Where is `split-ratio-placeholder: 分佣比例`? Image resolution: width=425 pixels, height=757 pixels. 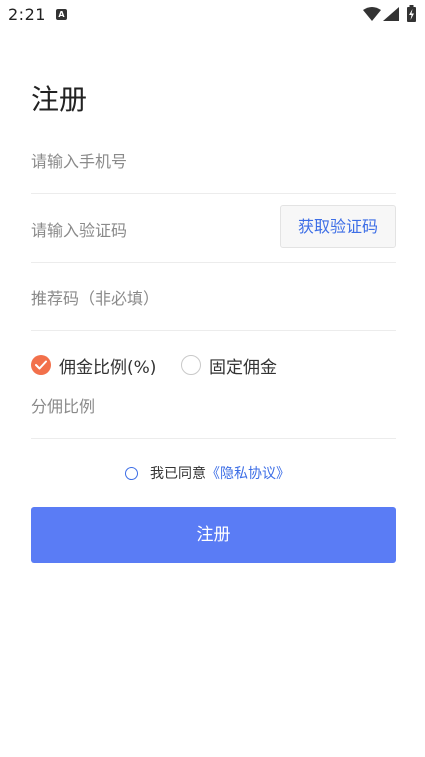
split-ratio-placeholder: 分佣比例 is located at coordinates (63, 406).